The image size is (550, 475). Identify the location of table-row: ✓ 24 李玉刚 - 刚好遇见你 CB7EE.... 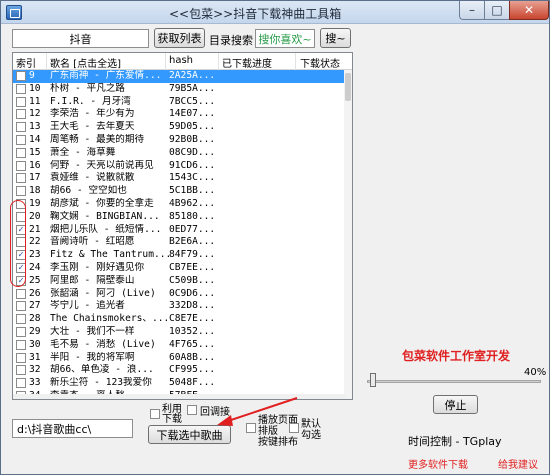
(179, 268).